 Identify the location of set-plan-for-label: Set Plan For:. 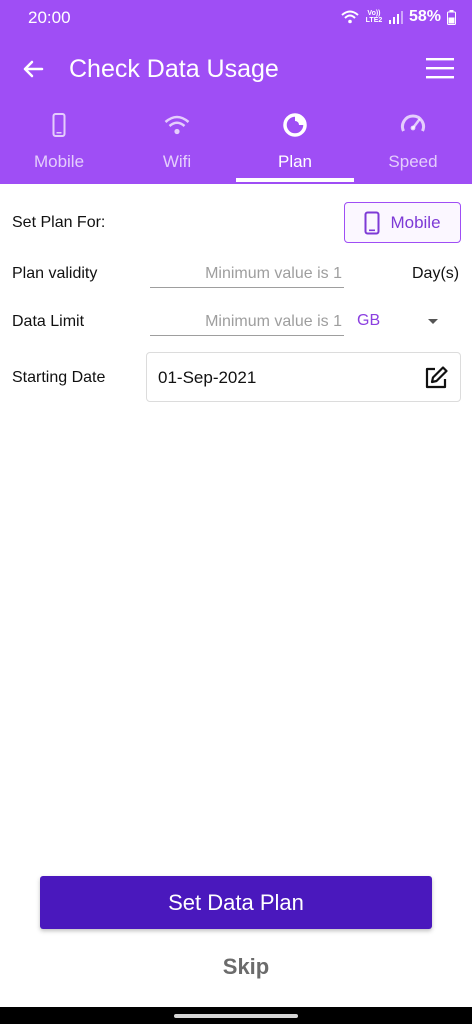
(59, 222).